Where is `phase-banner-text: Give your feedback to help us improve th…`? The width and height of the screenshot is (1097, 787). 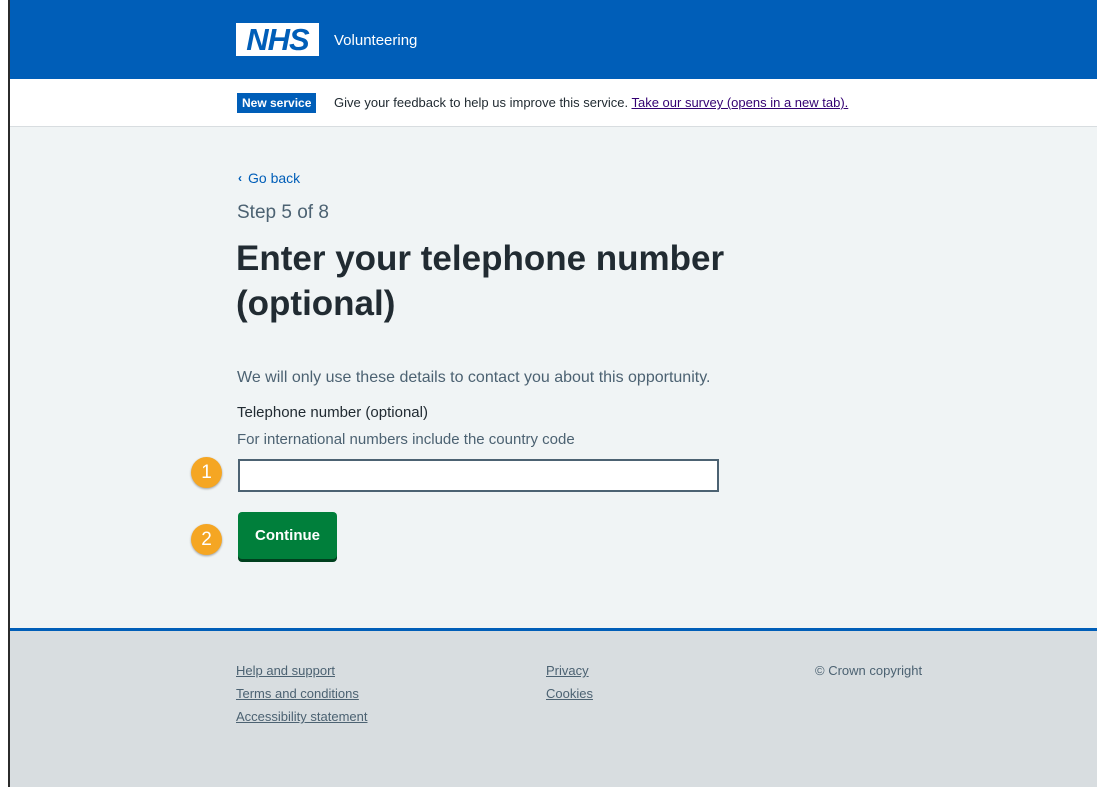
phase-banner-text: Give your feedback to help us improve th… is located at coordinates (591, 102).